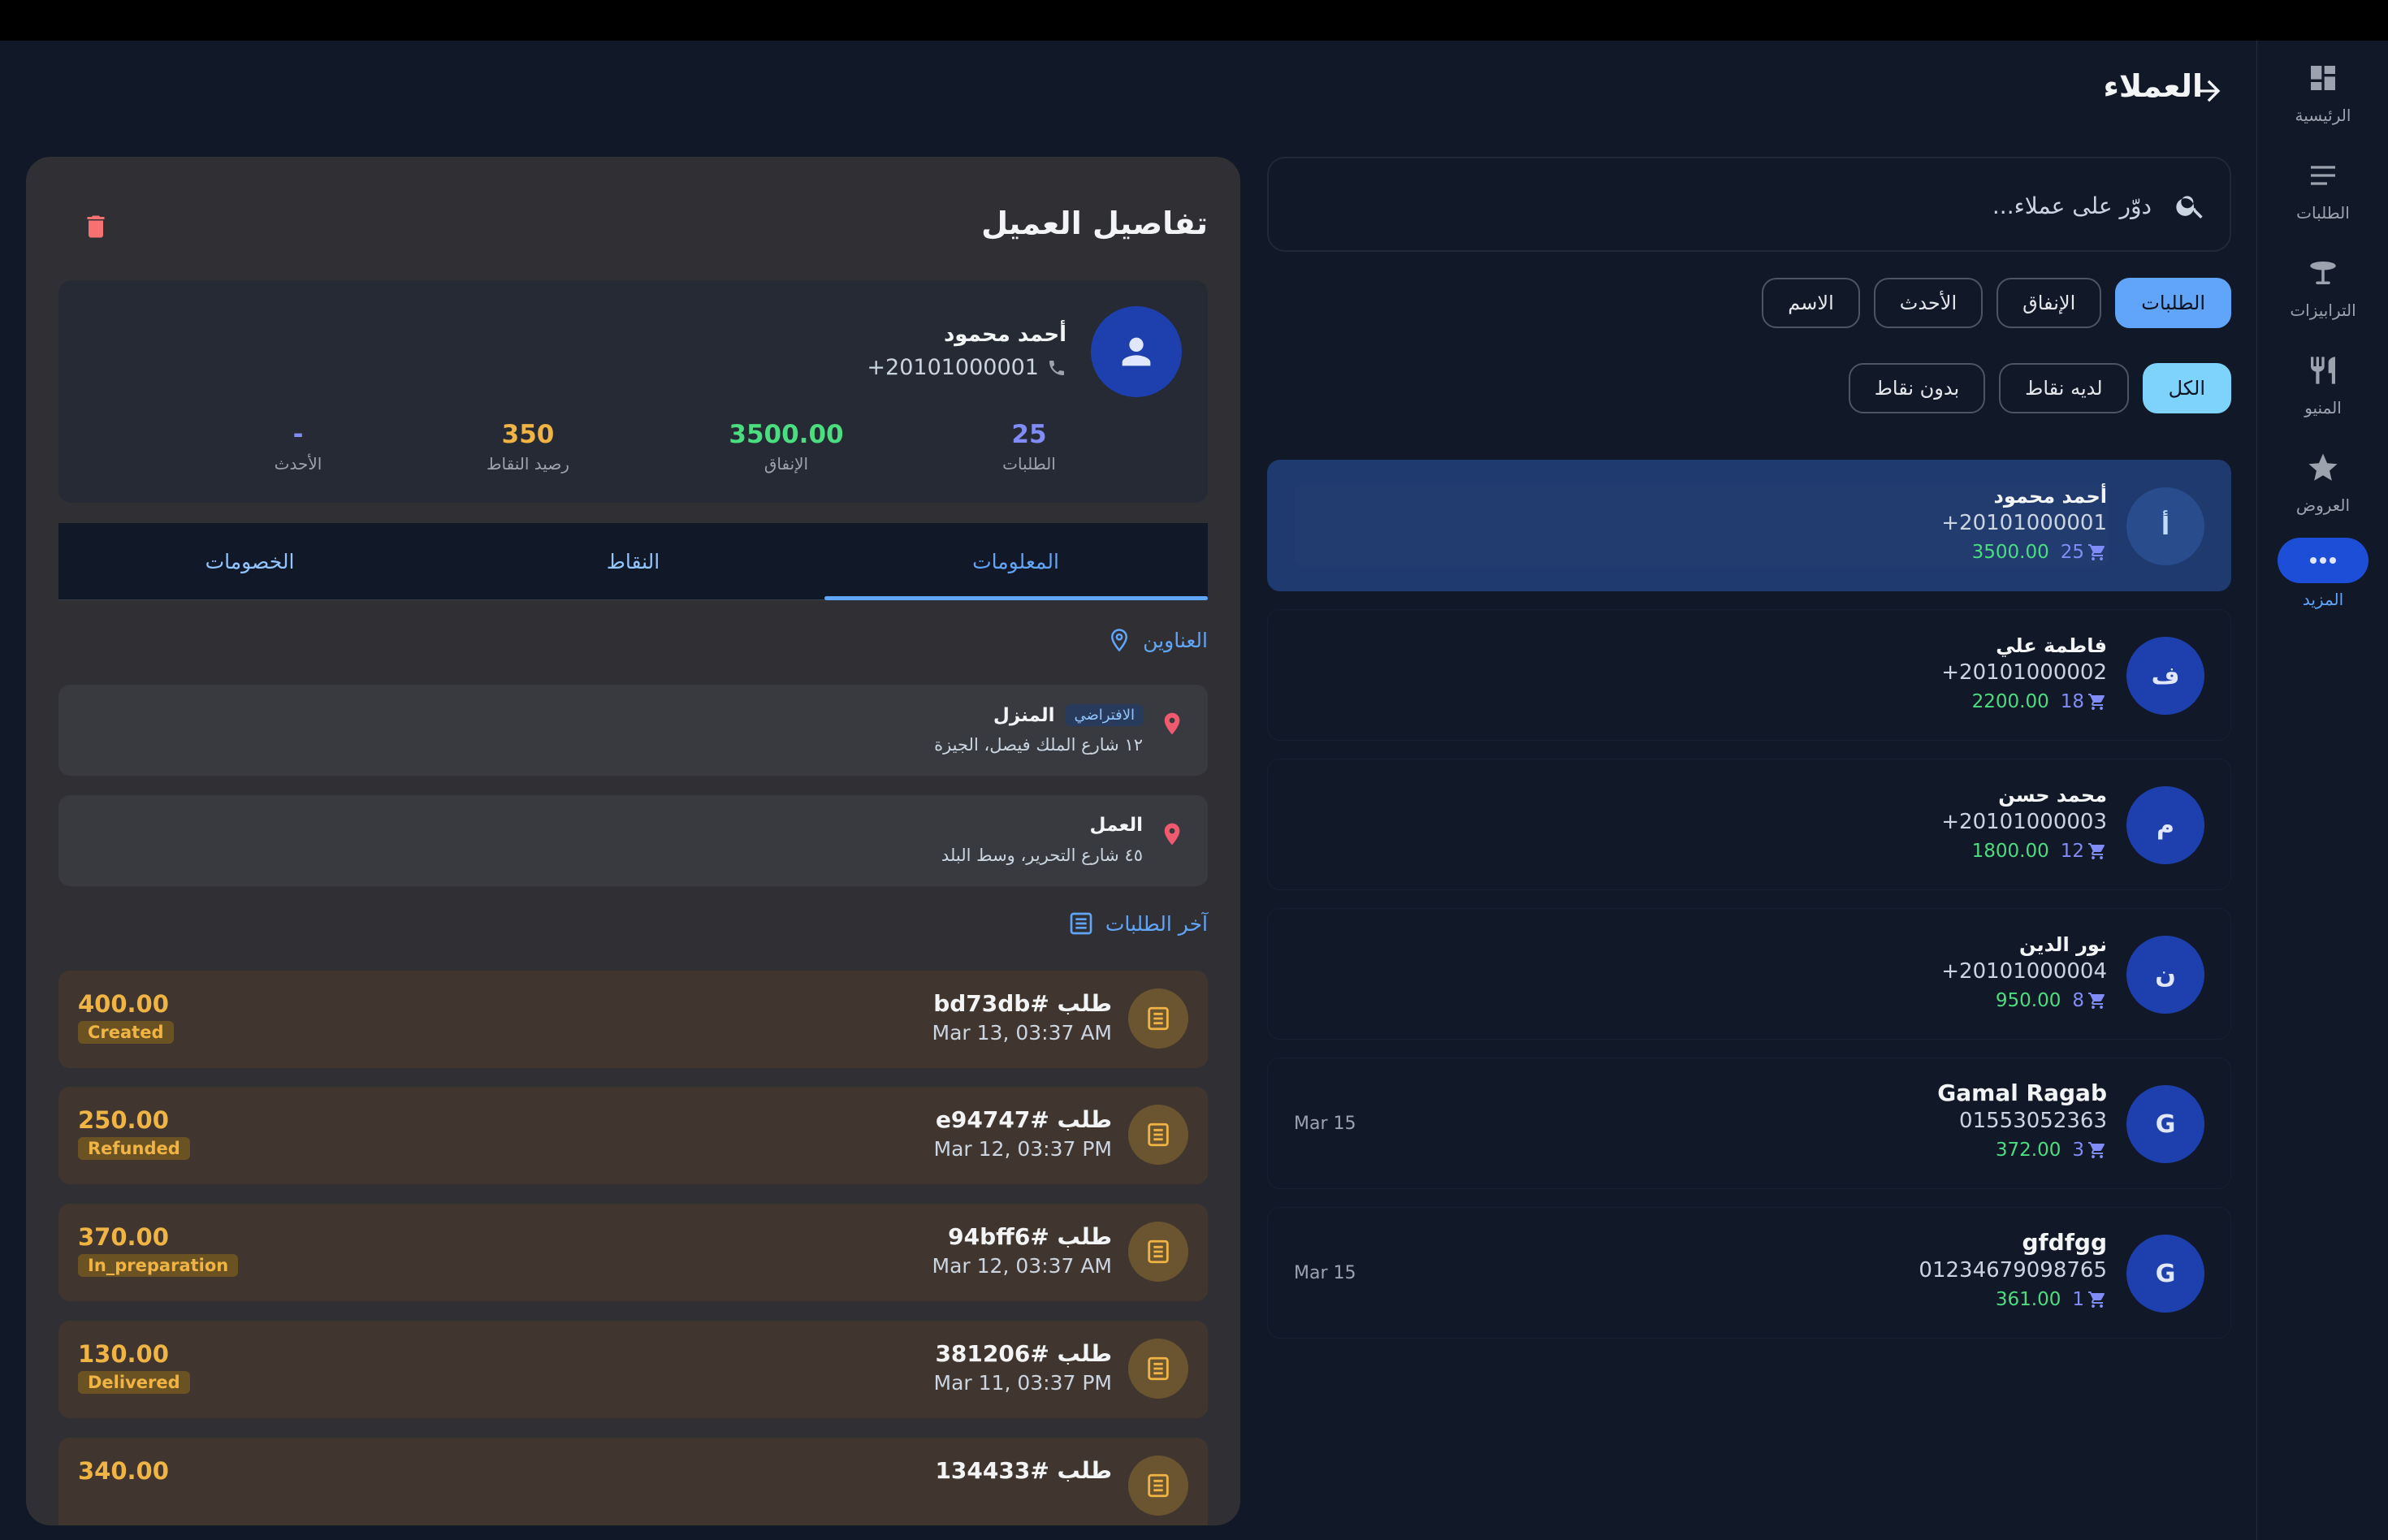  What do you see at coordinates (1749, 525) in the screenshot?
I see `customer-row: أ أحمد محمود +20101000001 3500.00 25` at bounding box center [1749, 525].